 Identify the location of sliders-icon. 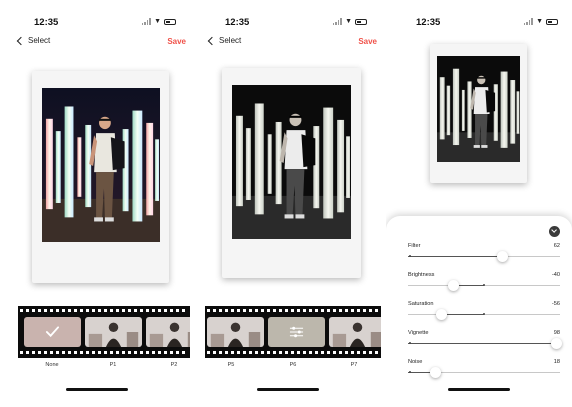
(296, 332).